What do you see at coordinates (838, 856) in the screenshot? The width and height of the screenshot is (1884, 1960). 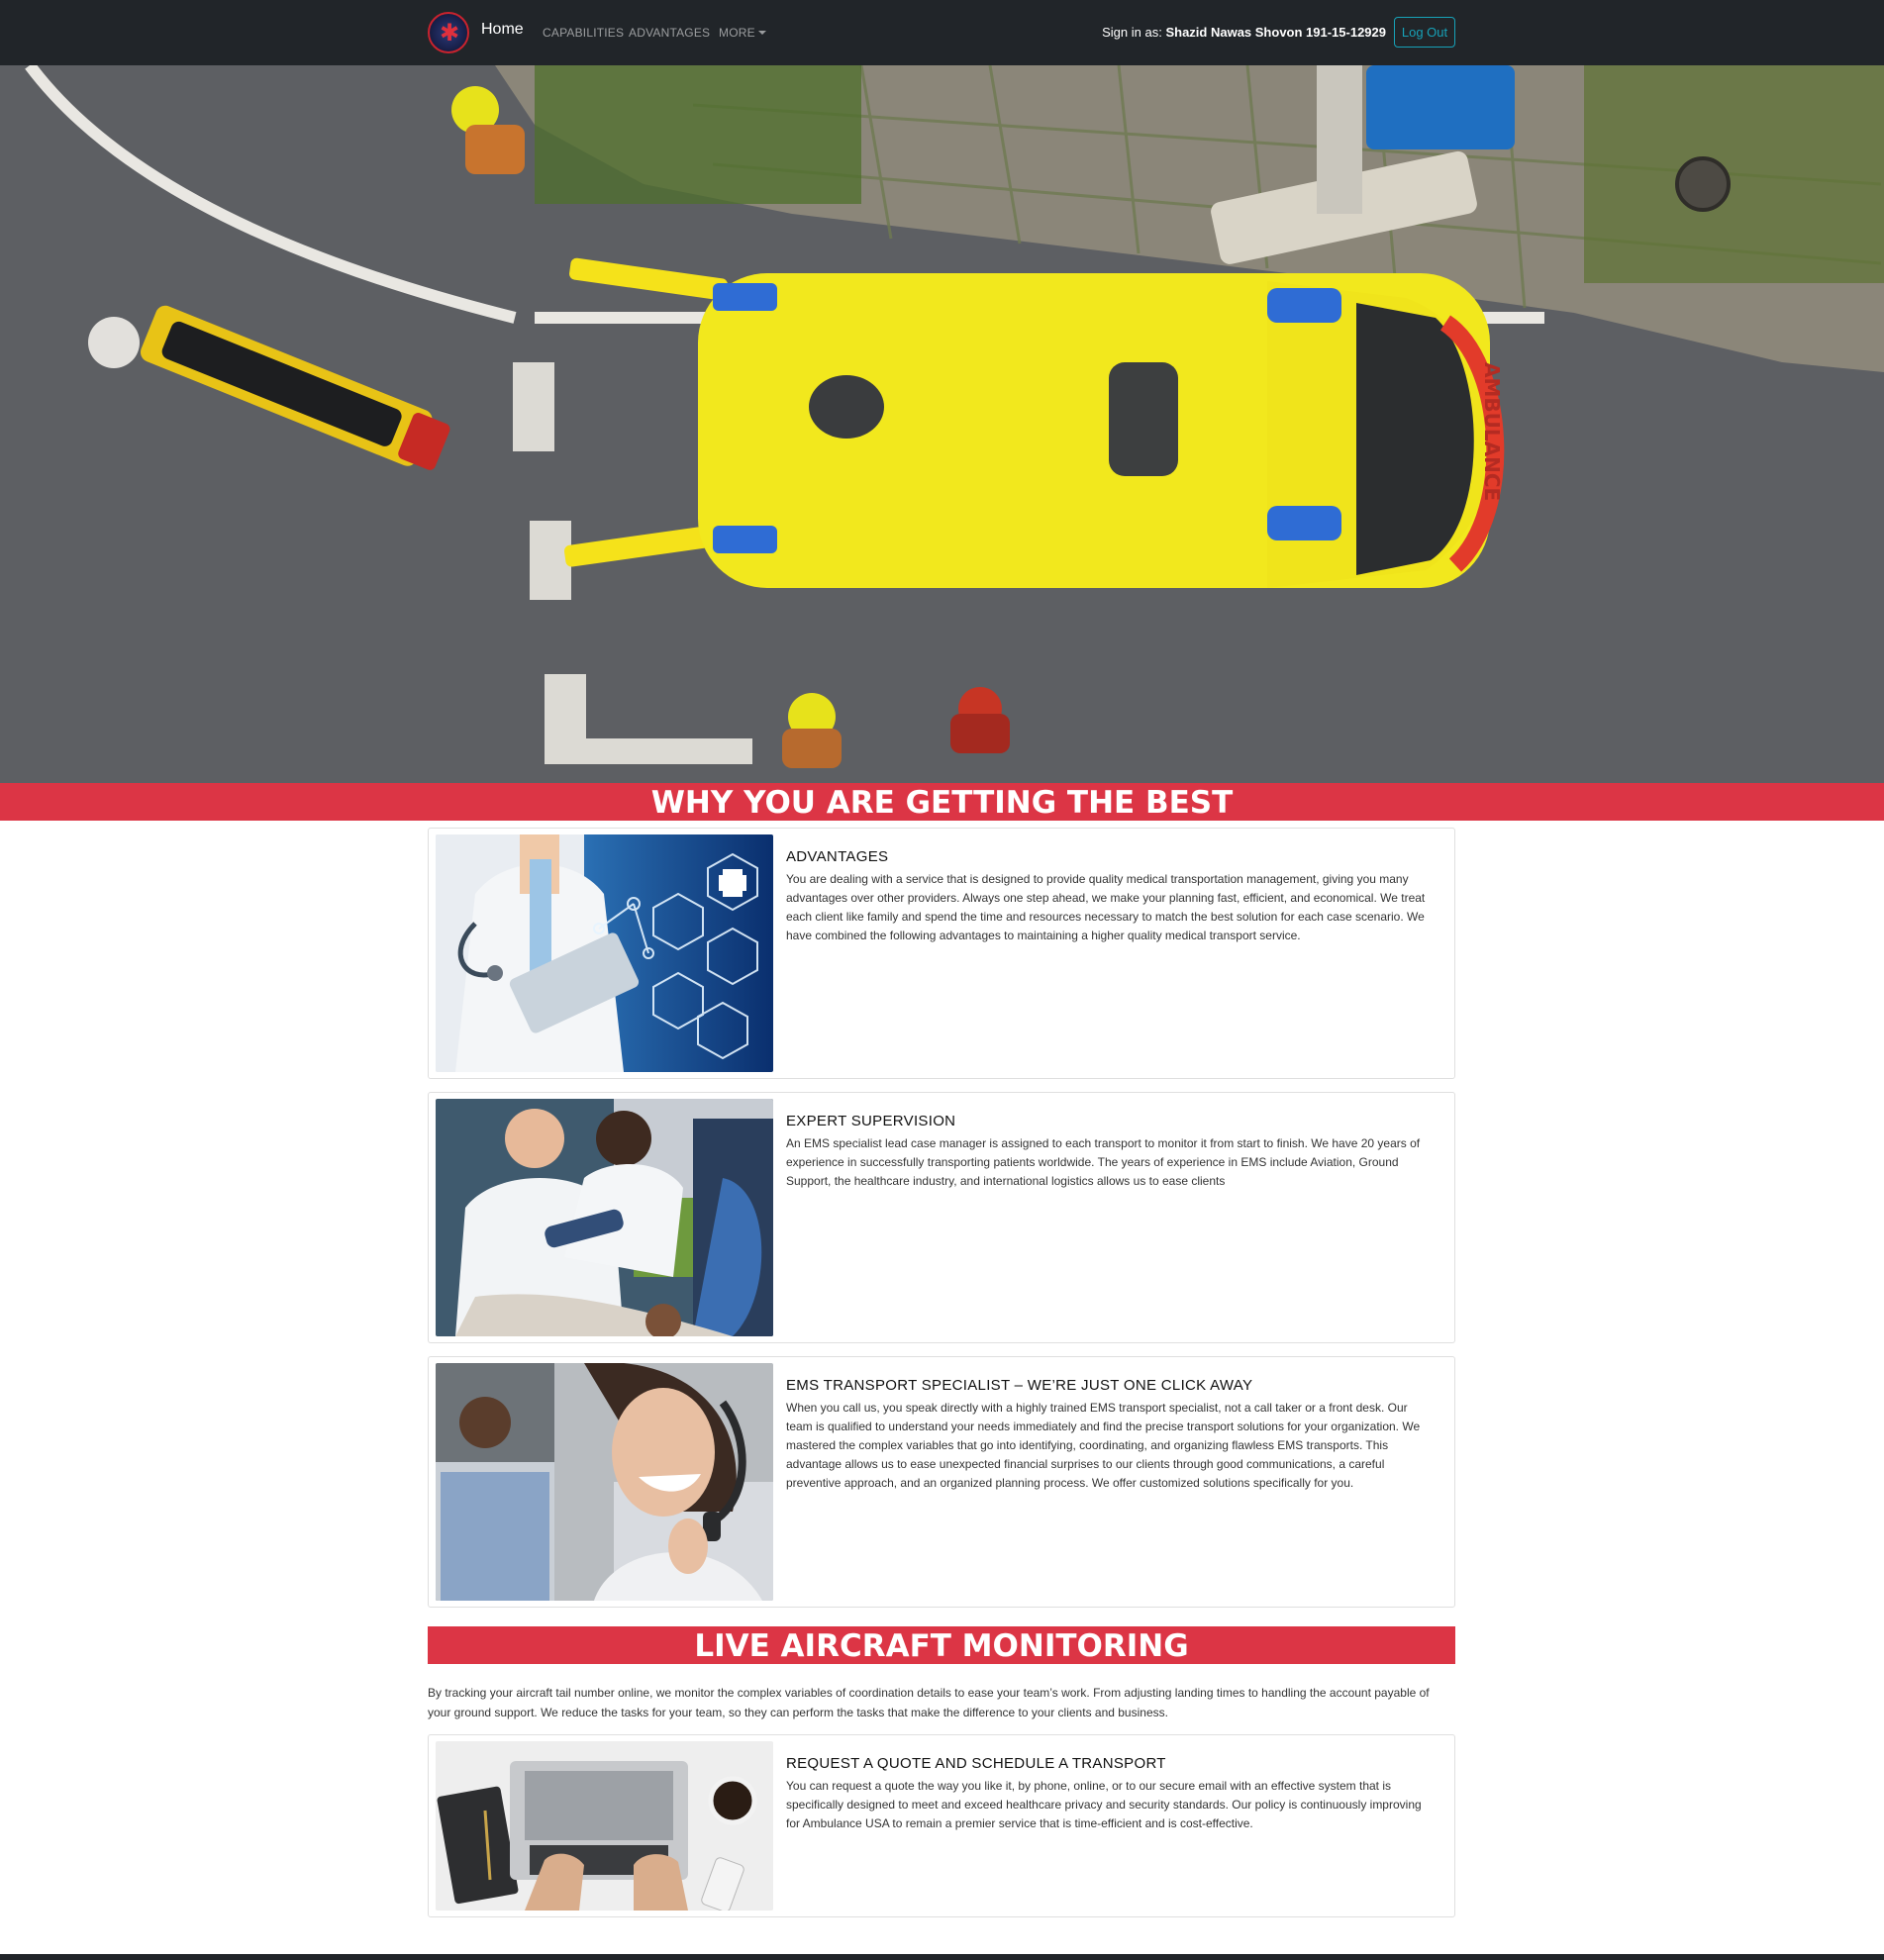 I see `card-title: ADVANTAGES` at bounding box center [838, 856].